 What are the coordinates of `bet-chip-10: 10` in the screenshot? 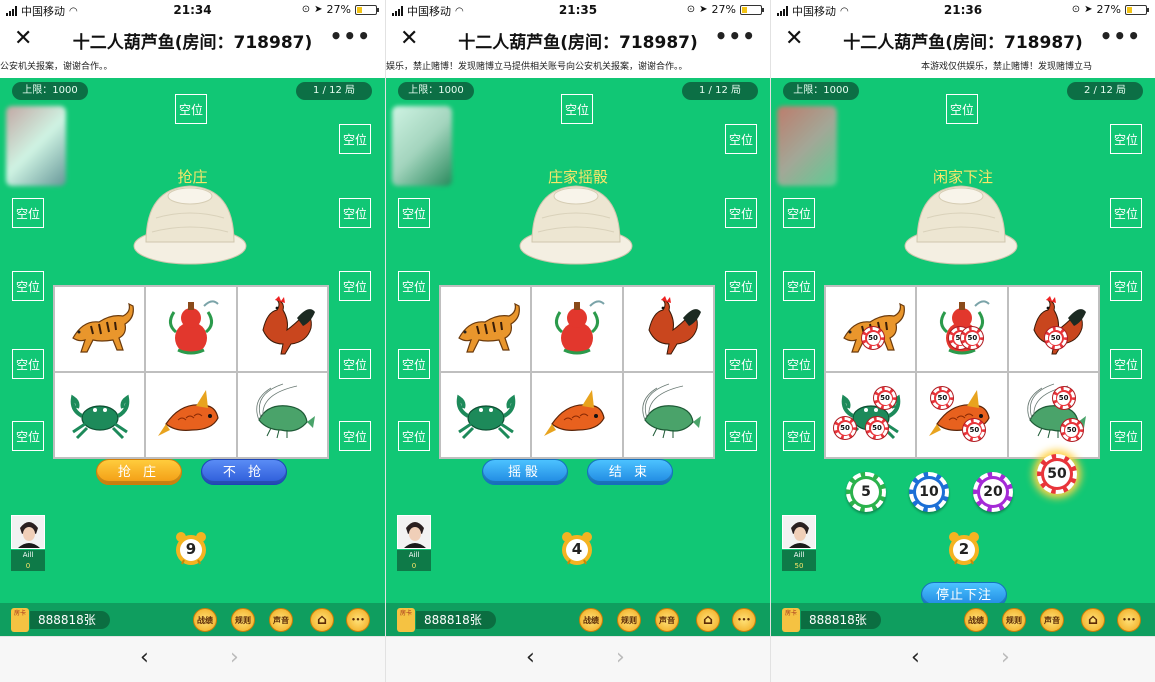 It's located at (929, 492).